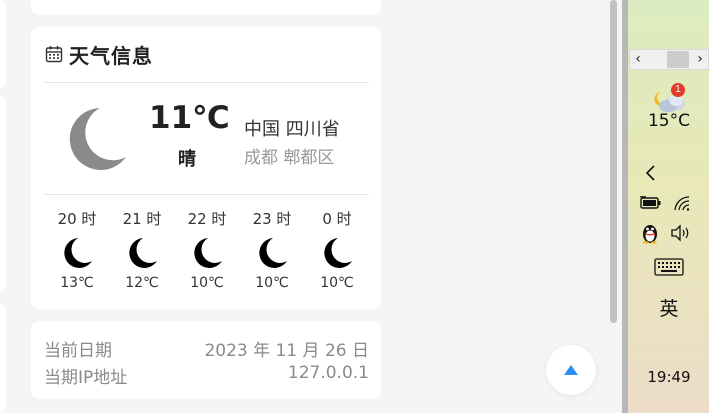 This screenshot has width=709, height=413. What do you see at coordinates (625, 206) in the screenshot?
I see `taskbar-edge` at bounding box center [625, 206].